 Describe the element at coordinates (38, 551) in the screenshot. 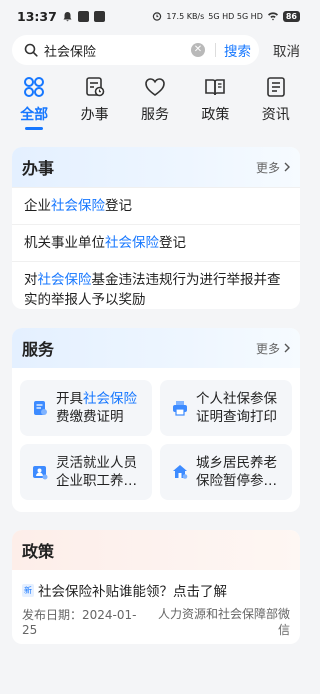

I see `policy-title: 政策` at that location.